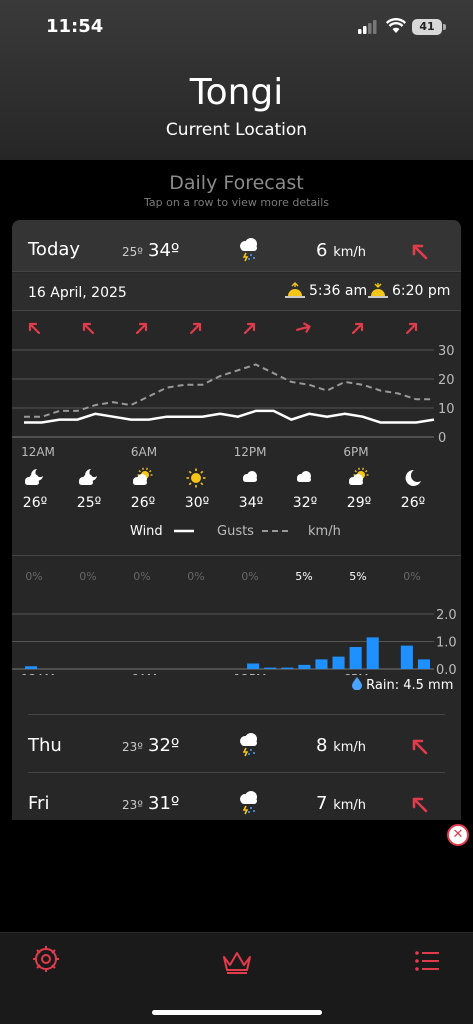  I want to click on signal-icon, so click(367, 27).